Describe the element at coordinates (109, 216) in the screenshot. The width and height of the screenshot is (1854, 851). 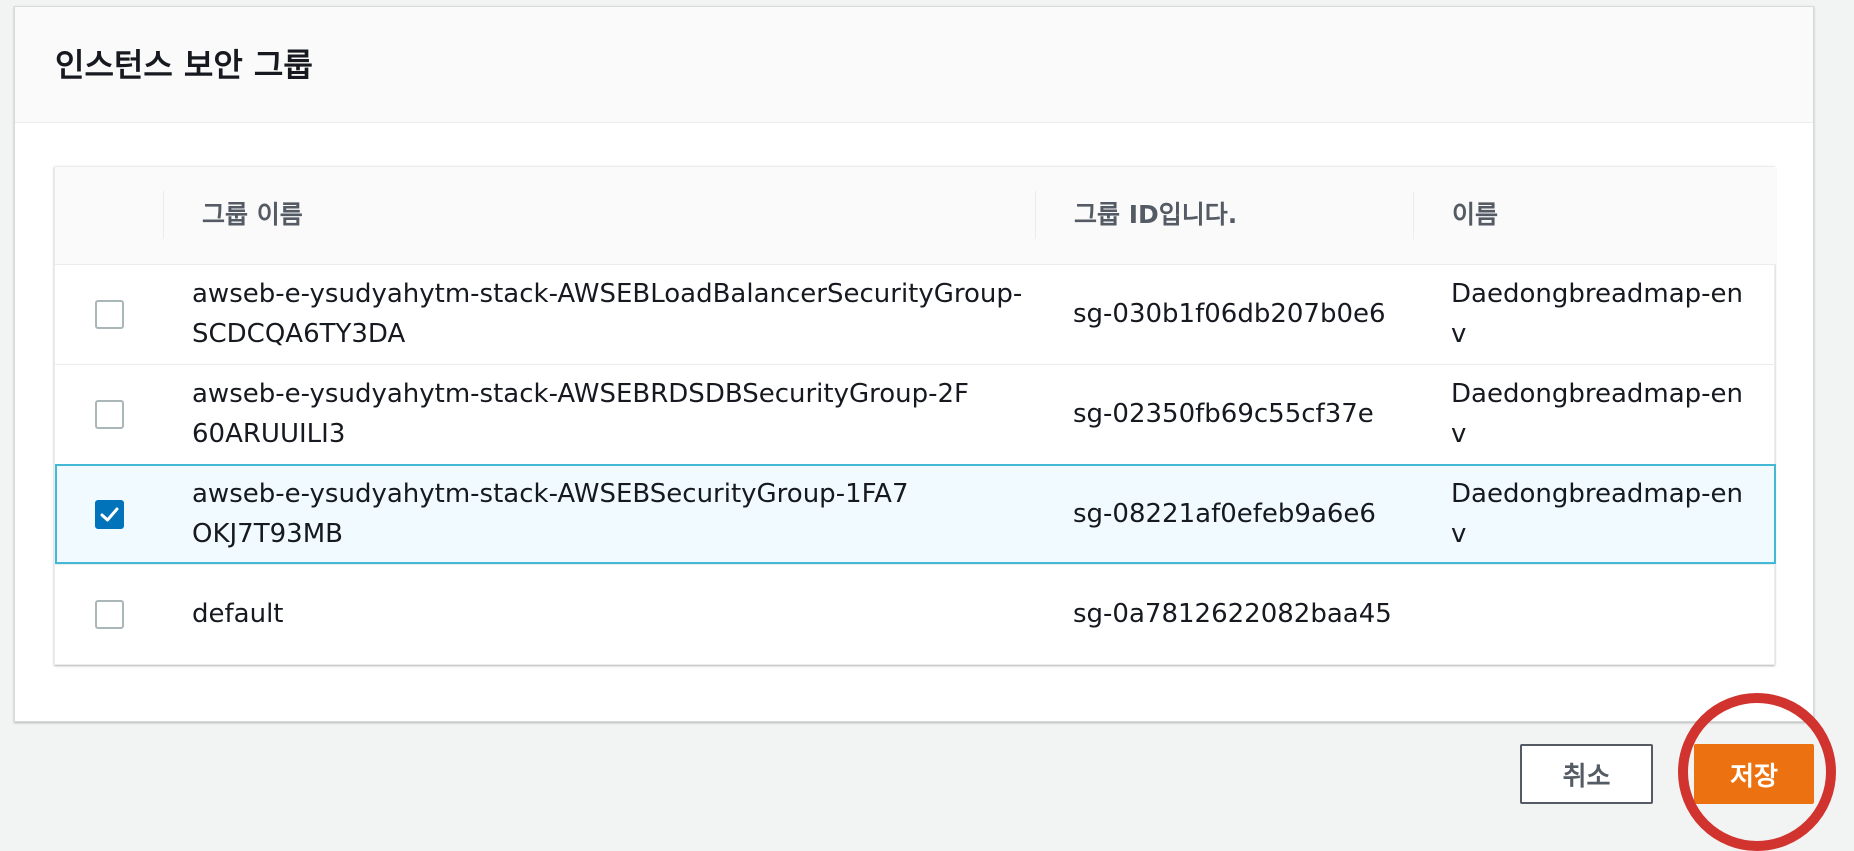
I see `header-select` at that location.